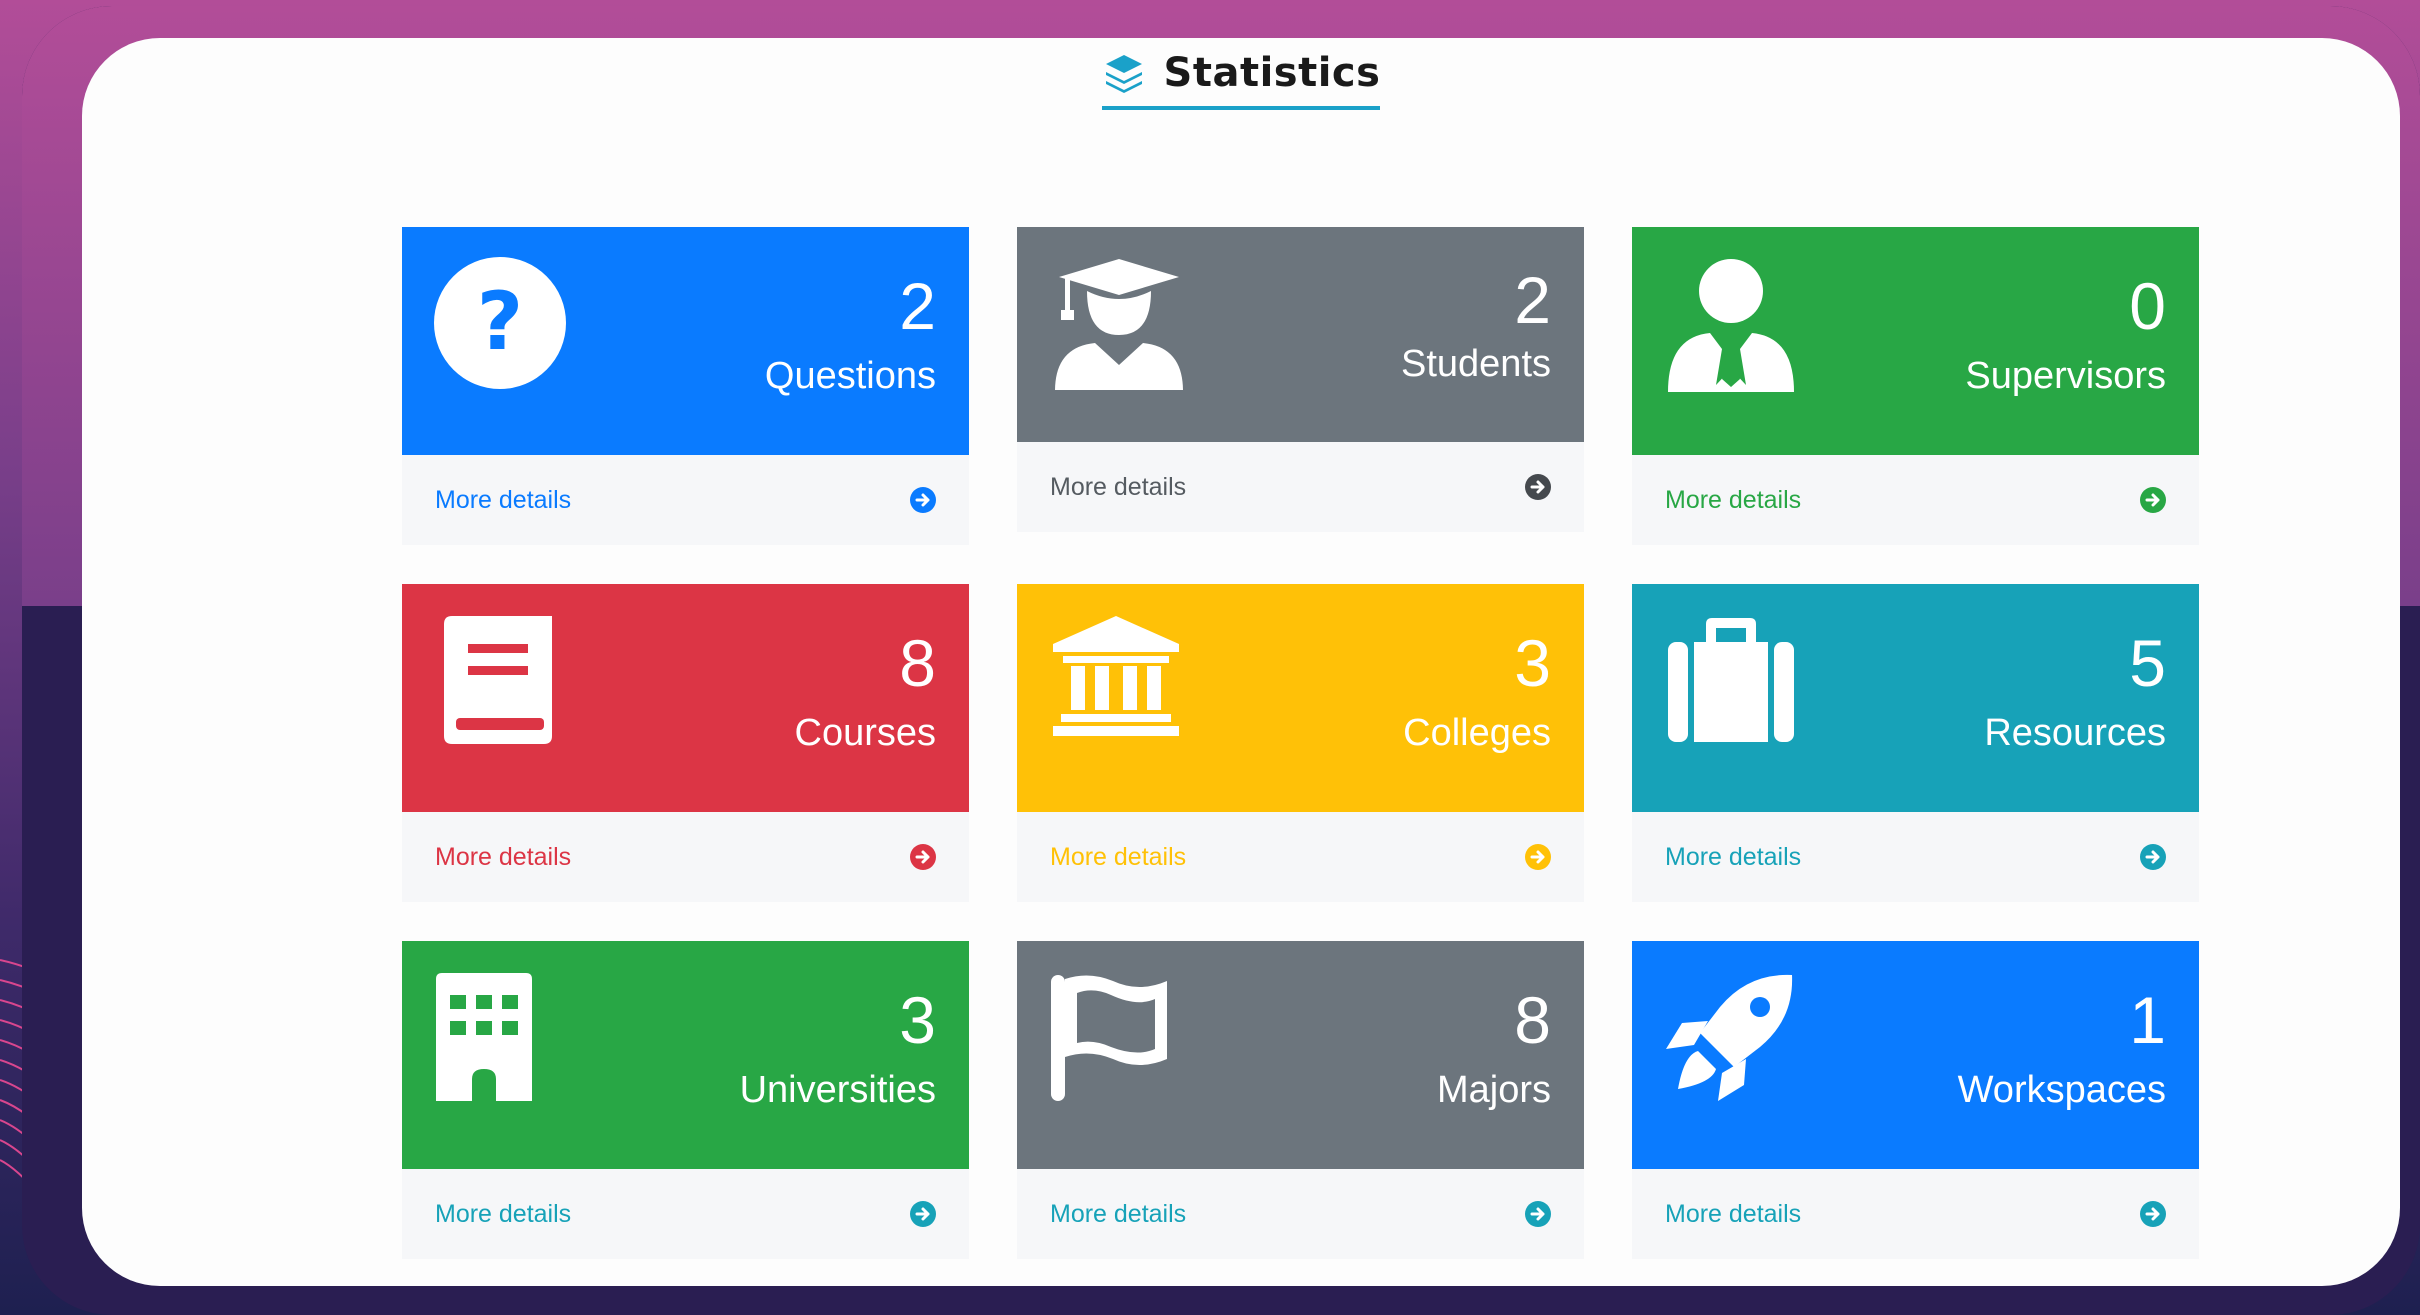  I want to click on card-questions: ? 2 Questions More details, so click(685, 386).